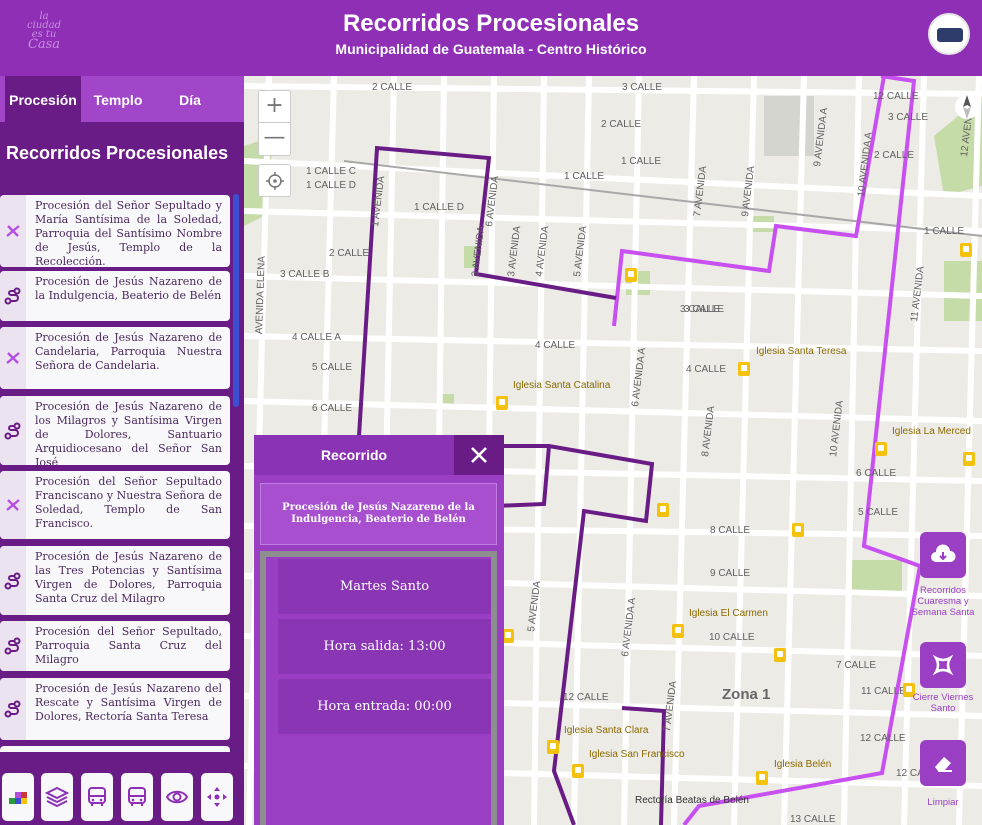 The height and width of the screenshot is (825, 982). Describe the element at coordinates (384, 706) in the screenshot. I see `arrival-time: Hora entrada: 00:00` at that location.